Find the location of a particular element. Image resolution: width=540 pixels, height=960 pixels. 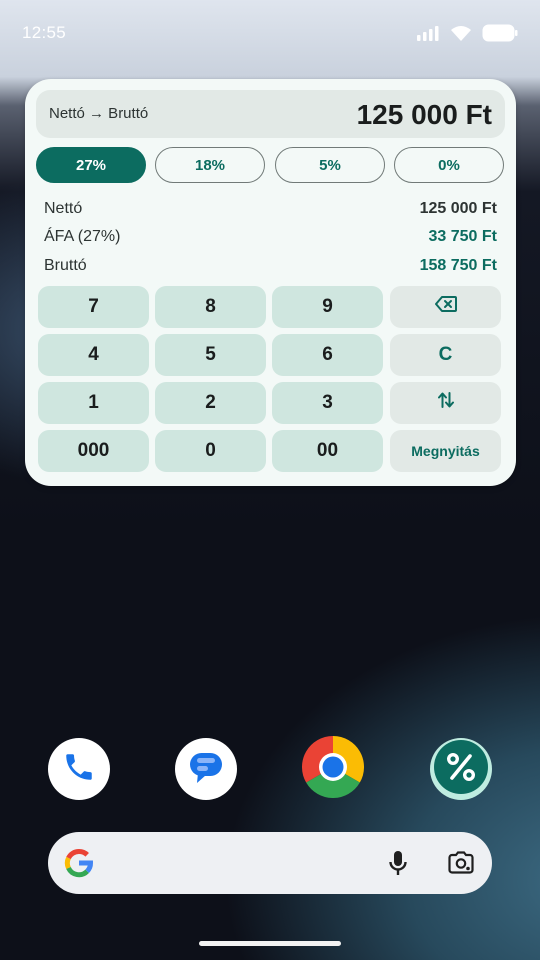

swap-vertical-icon is located at coordinates (445, 403).